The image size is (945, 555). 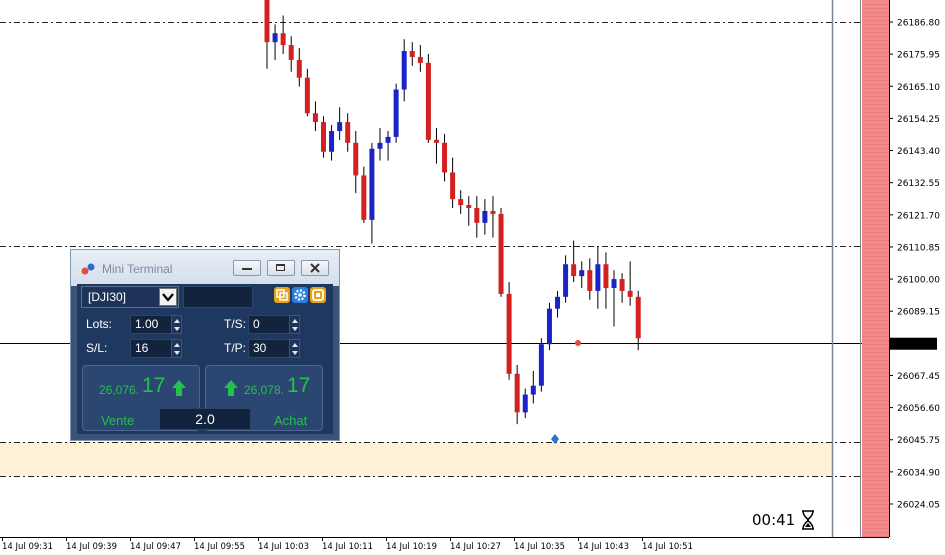 What do you see at coordinates (218, 297) in the screenshot?
I see `info-field` at bounding box center [218, 297].